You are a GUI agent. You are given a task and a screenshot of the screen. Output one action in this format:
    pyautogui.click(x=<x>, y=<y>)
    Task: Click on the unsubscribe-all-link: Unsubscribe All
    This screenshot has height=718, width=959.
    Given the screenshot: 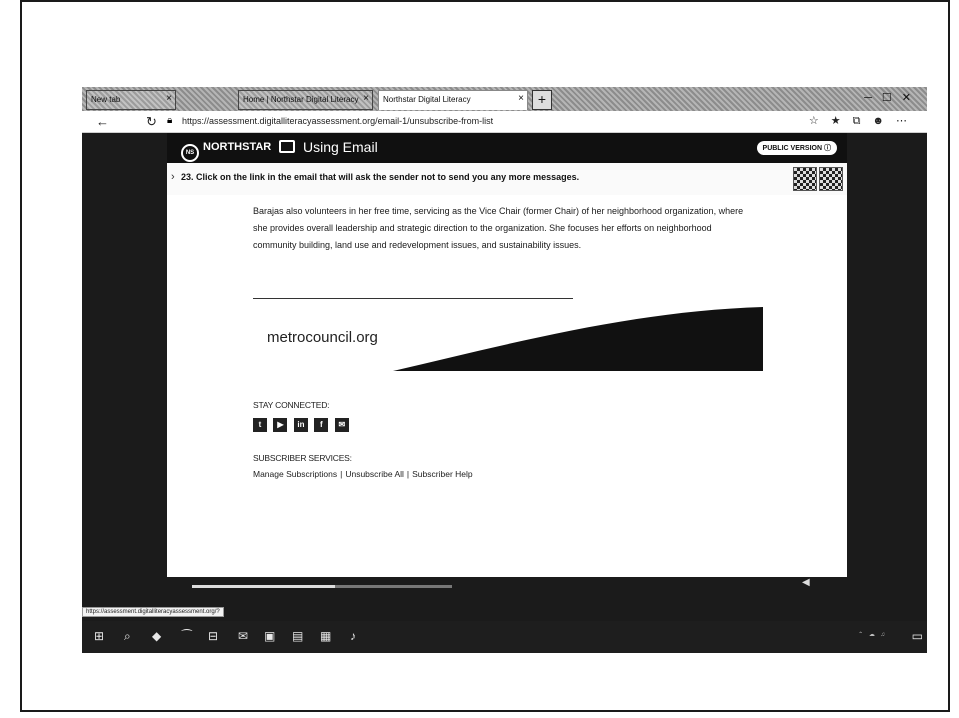 What is the action you would take?
    pyautogui.click(x=374, y=474)
    